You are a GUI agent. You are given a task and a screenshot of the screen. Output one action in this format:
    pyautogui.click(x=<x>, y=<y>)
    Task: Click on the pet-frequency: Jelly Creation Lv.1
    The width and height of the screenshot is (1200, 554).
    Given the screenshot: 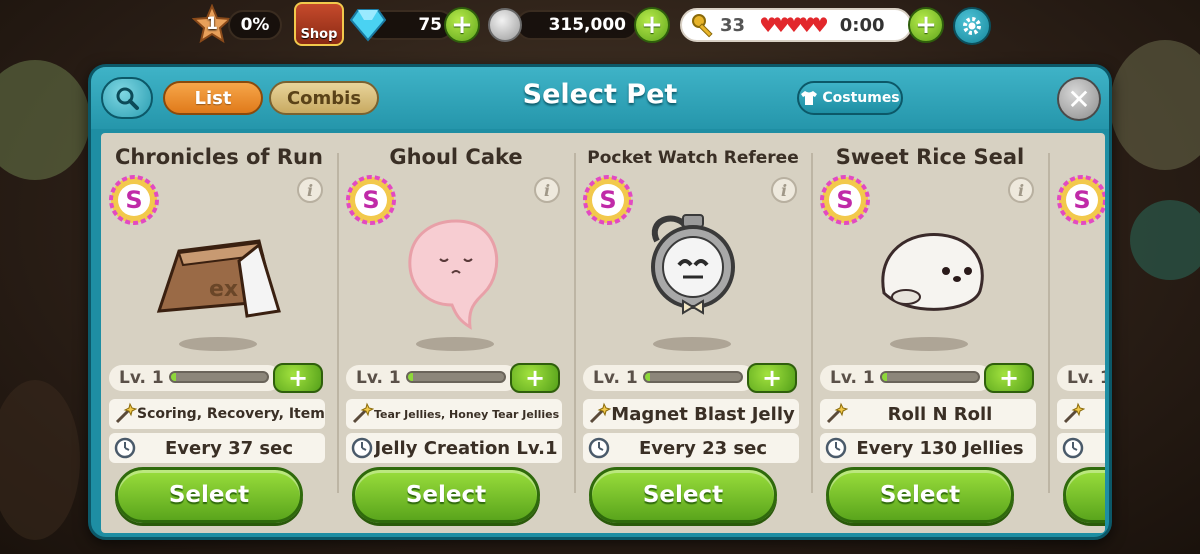 What is the action you would take?
    pyautogui.click(x=466, y=448)
    